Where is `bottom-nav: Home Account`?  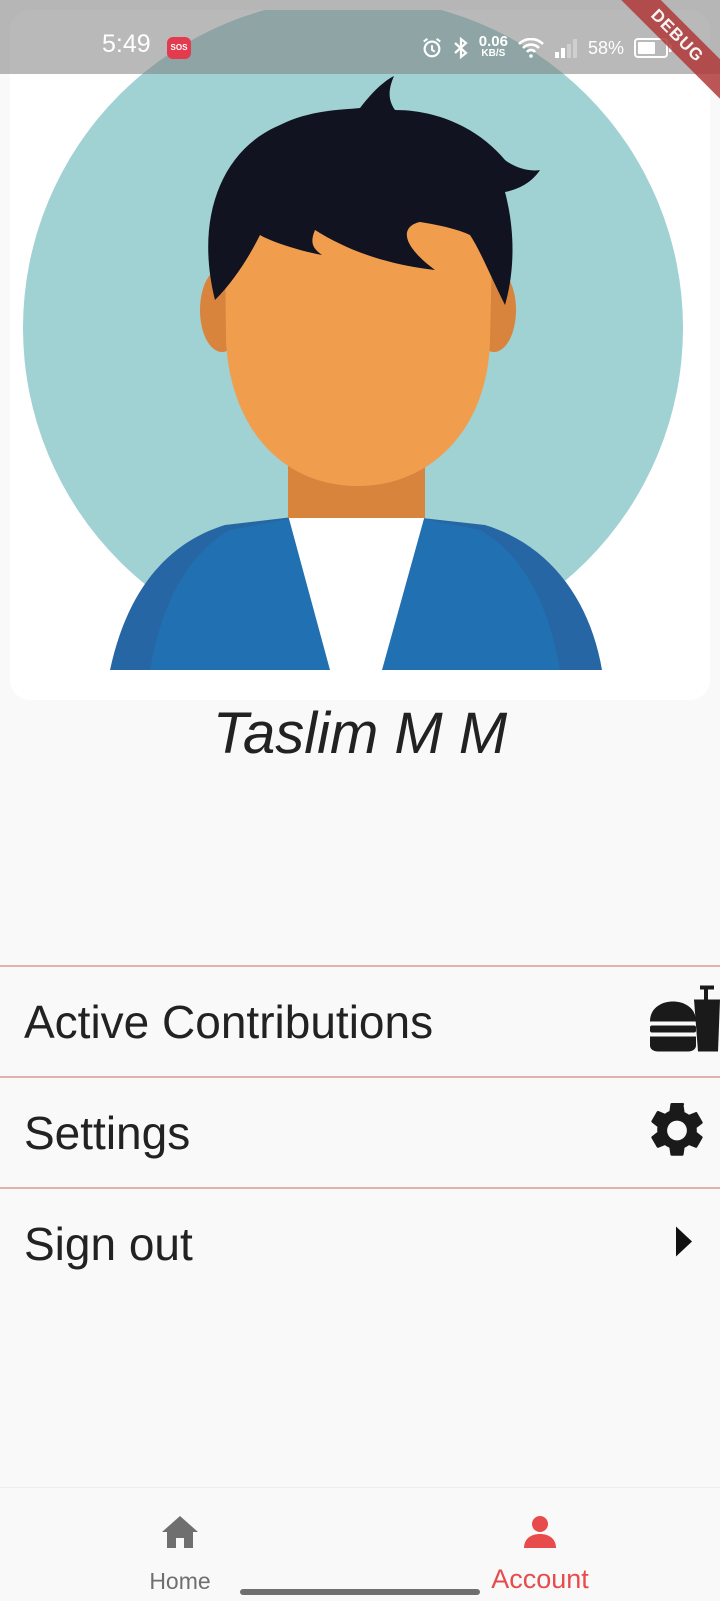 bottom-nav: Home Account is located at coordinates (360, 1544).